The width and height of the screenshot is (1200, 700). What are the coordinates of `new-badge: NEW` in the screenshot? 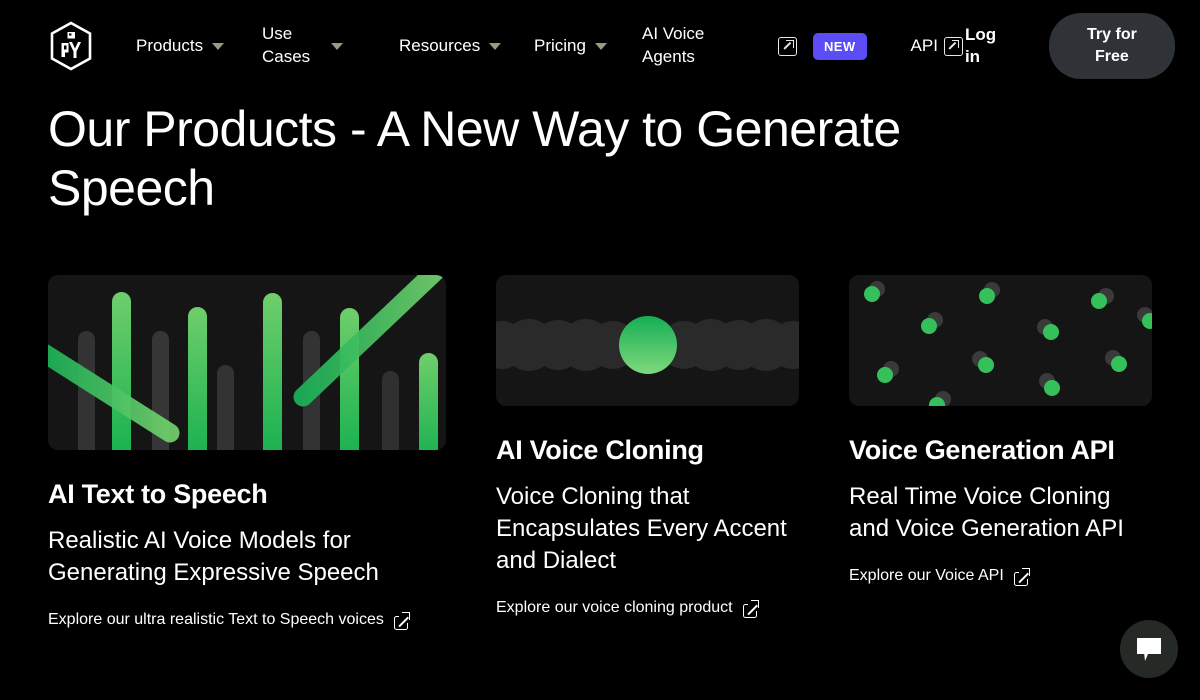 It's located at (840, 46).